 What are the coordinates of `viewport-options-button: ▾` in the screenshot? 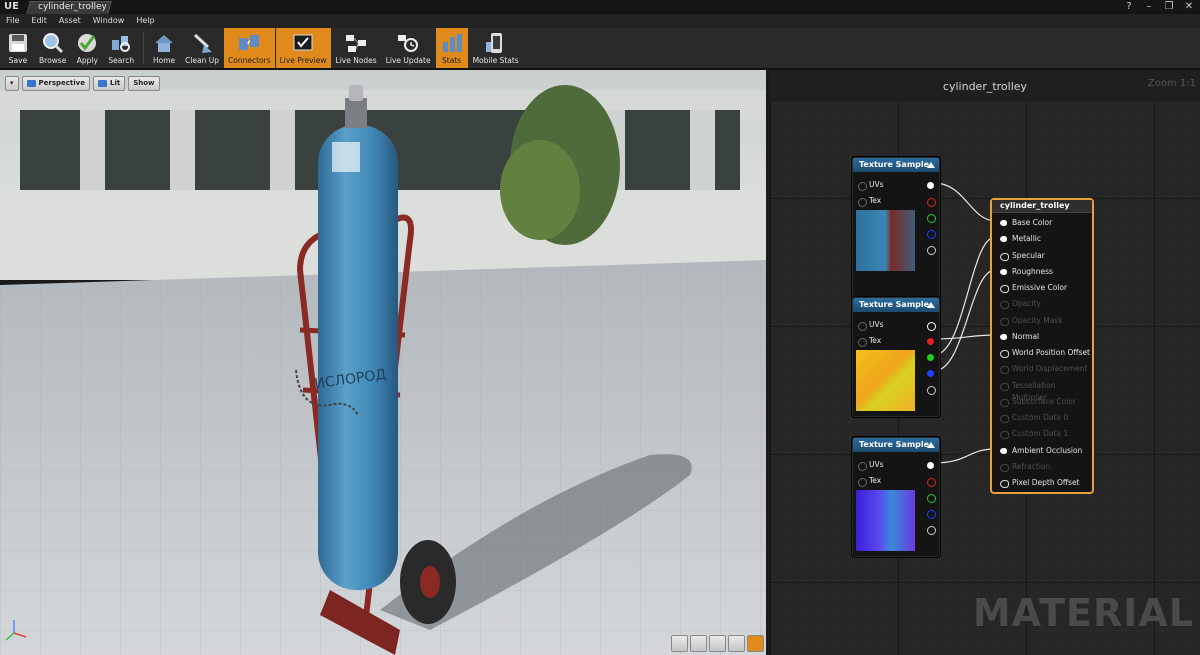 It's located at (12, 83).